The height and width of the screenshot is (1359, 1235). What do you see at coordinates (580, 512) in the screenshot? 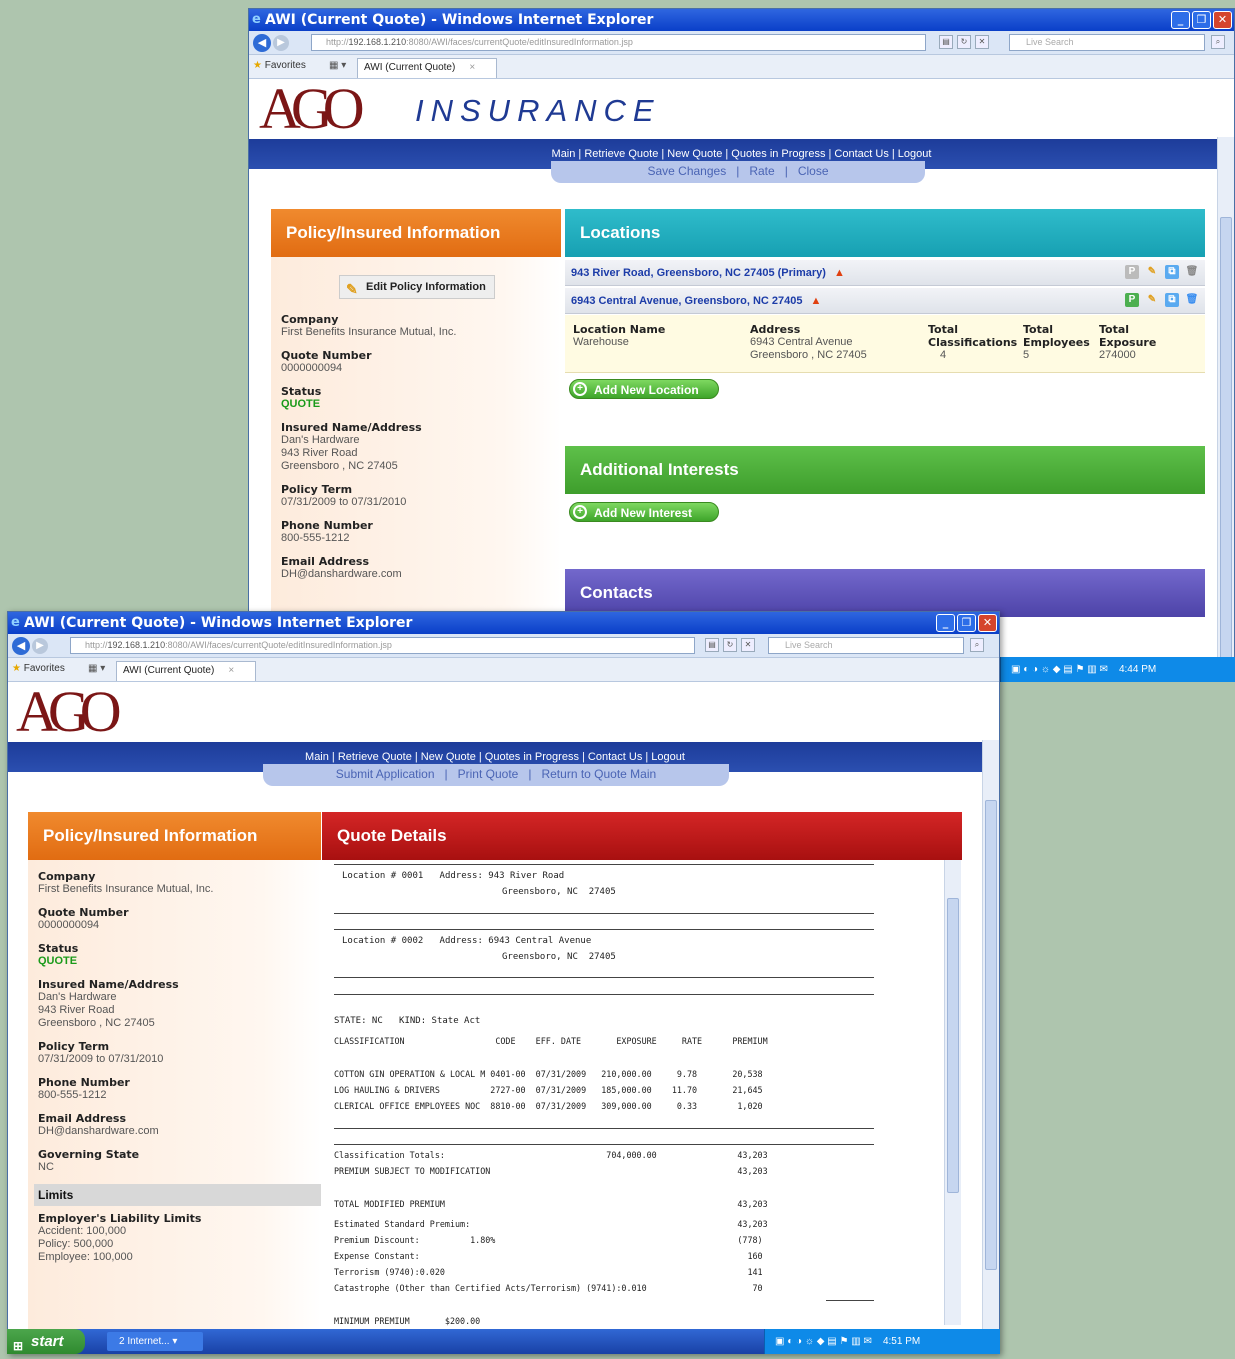
I see `plus-icon: +` at bounding box center [580, 512].